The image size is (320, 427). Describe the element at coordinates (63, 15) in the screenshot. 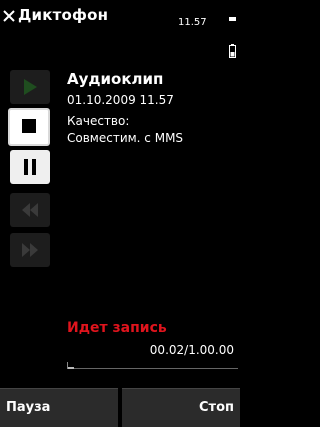

I see `app-title: Диктофон` at that location.